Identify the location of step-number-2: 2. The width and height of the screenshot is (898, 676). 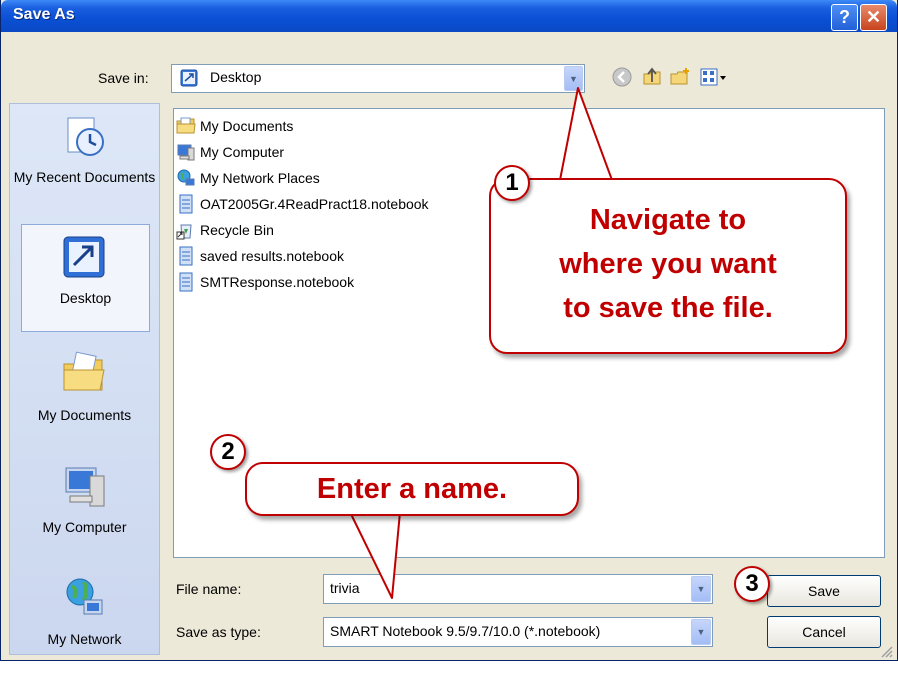
(228, 452).